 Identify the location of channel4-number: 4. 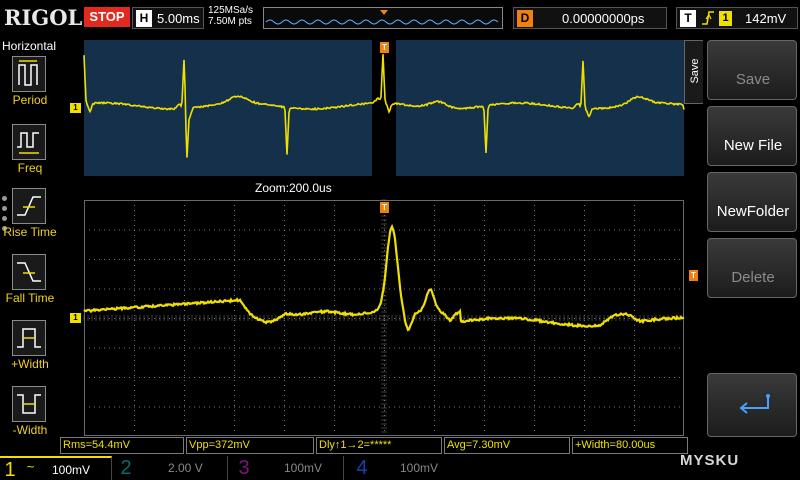
(362, 468).